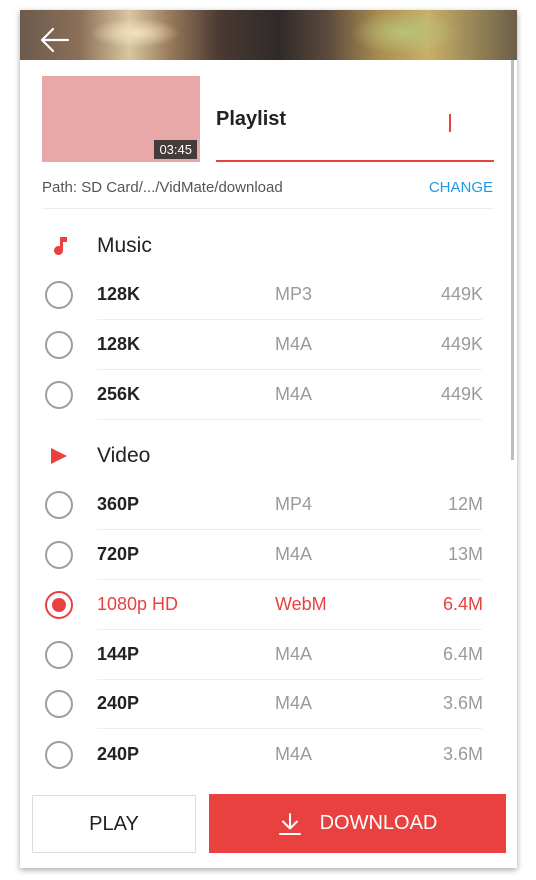 This screenshot has width=536, height=880. What do you see at coordinates (301, 604) in the screenshot?
I see `format-label: WebM` at bounding box center [301, 604].